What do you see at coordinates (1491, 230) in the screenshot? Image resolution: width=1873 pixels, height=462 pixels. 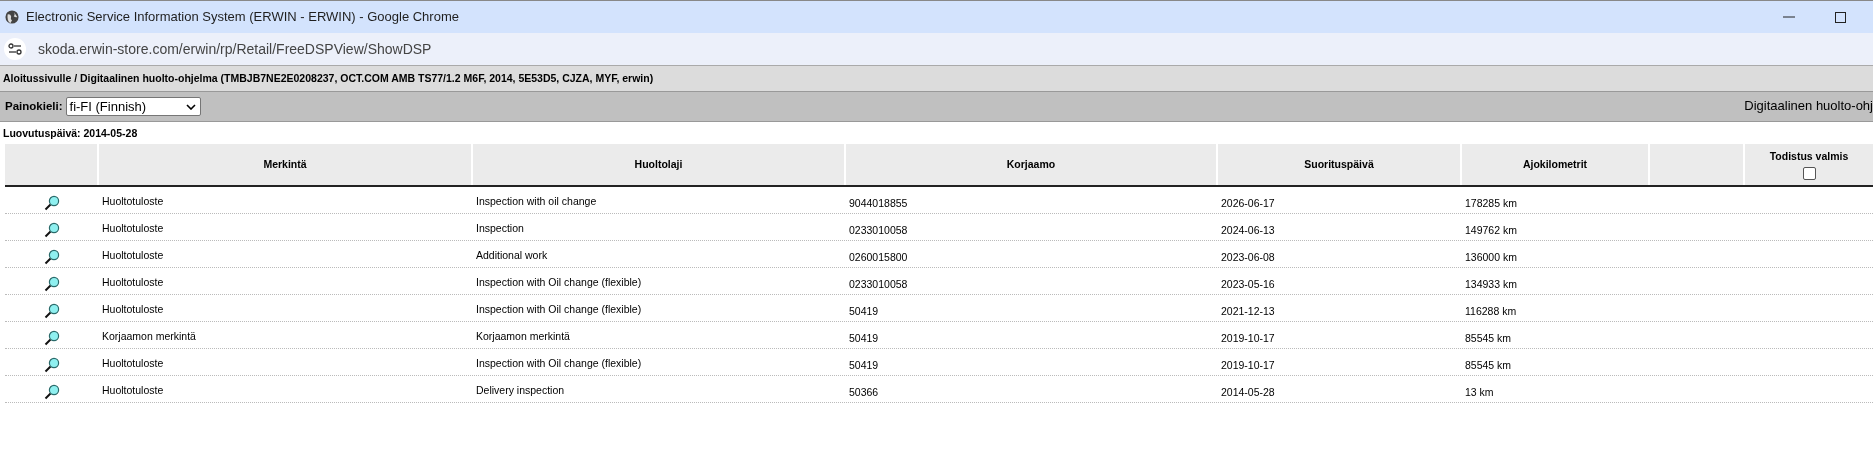 I see `table-cell: 149762 km` at bounding box center [1491, 230].